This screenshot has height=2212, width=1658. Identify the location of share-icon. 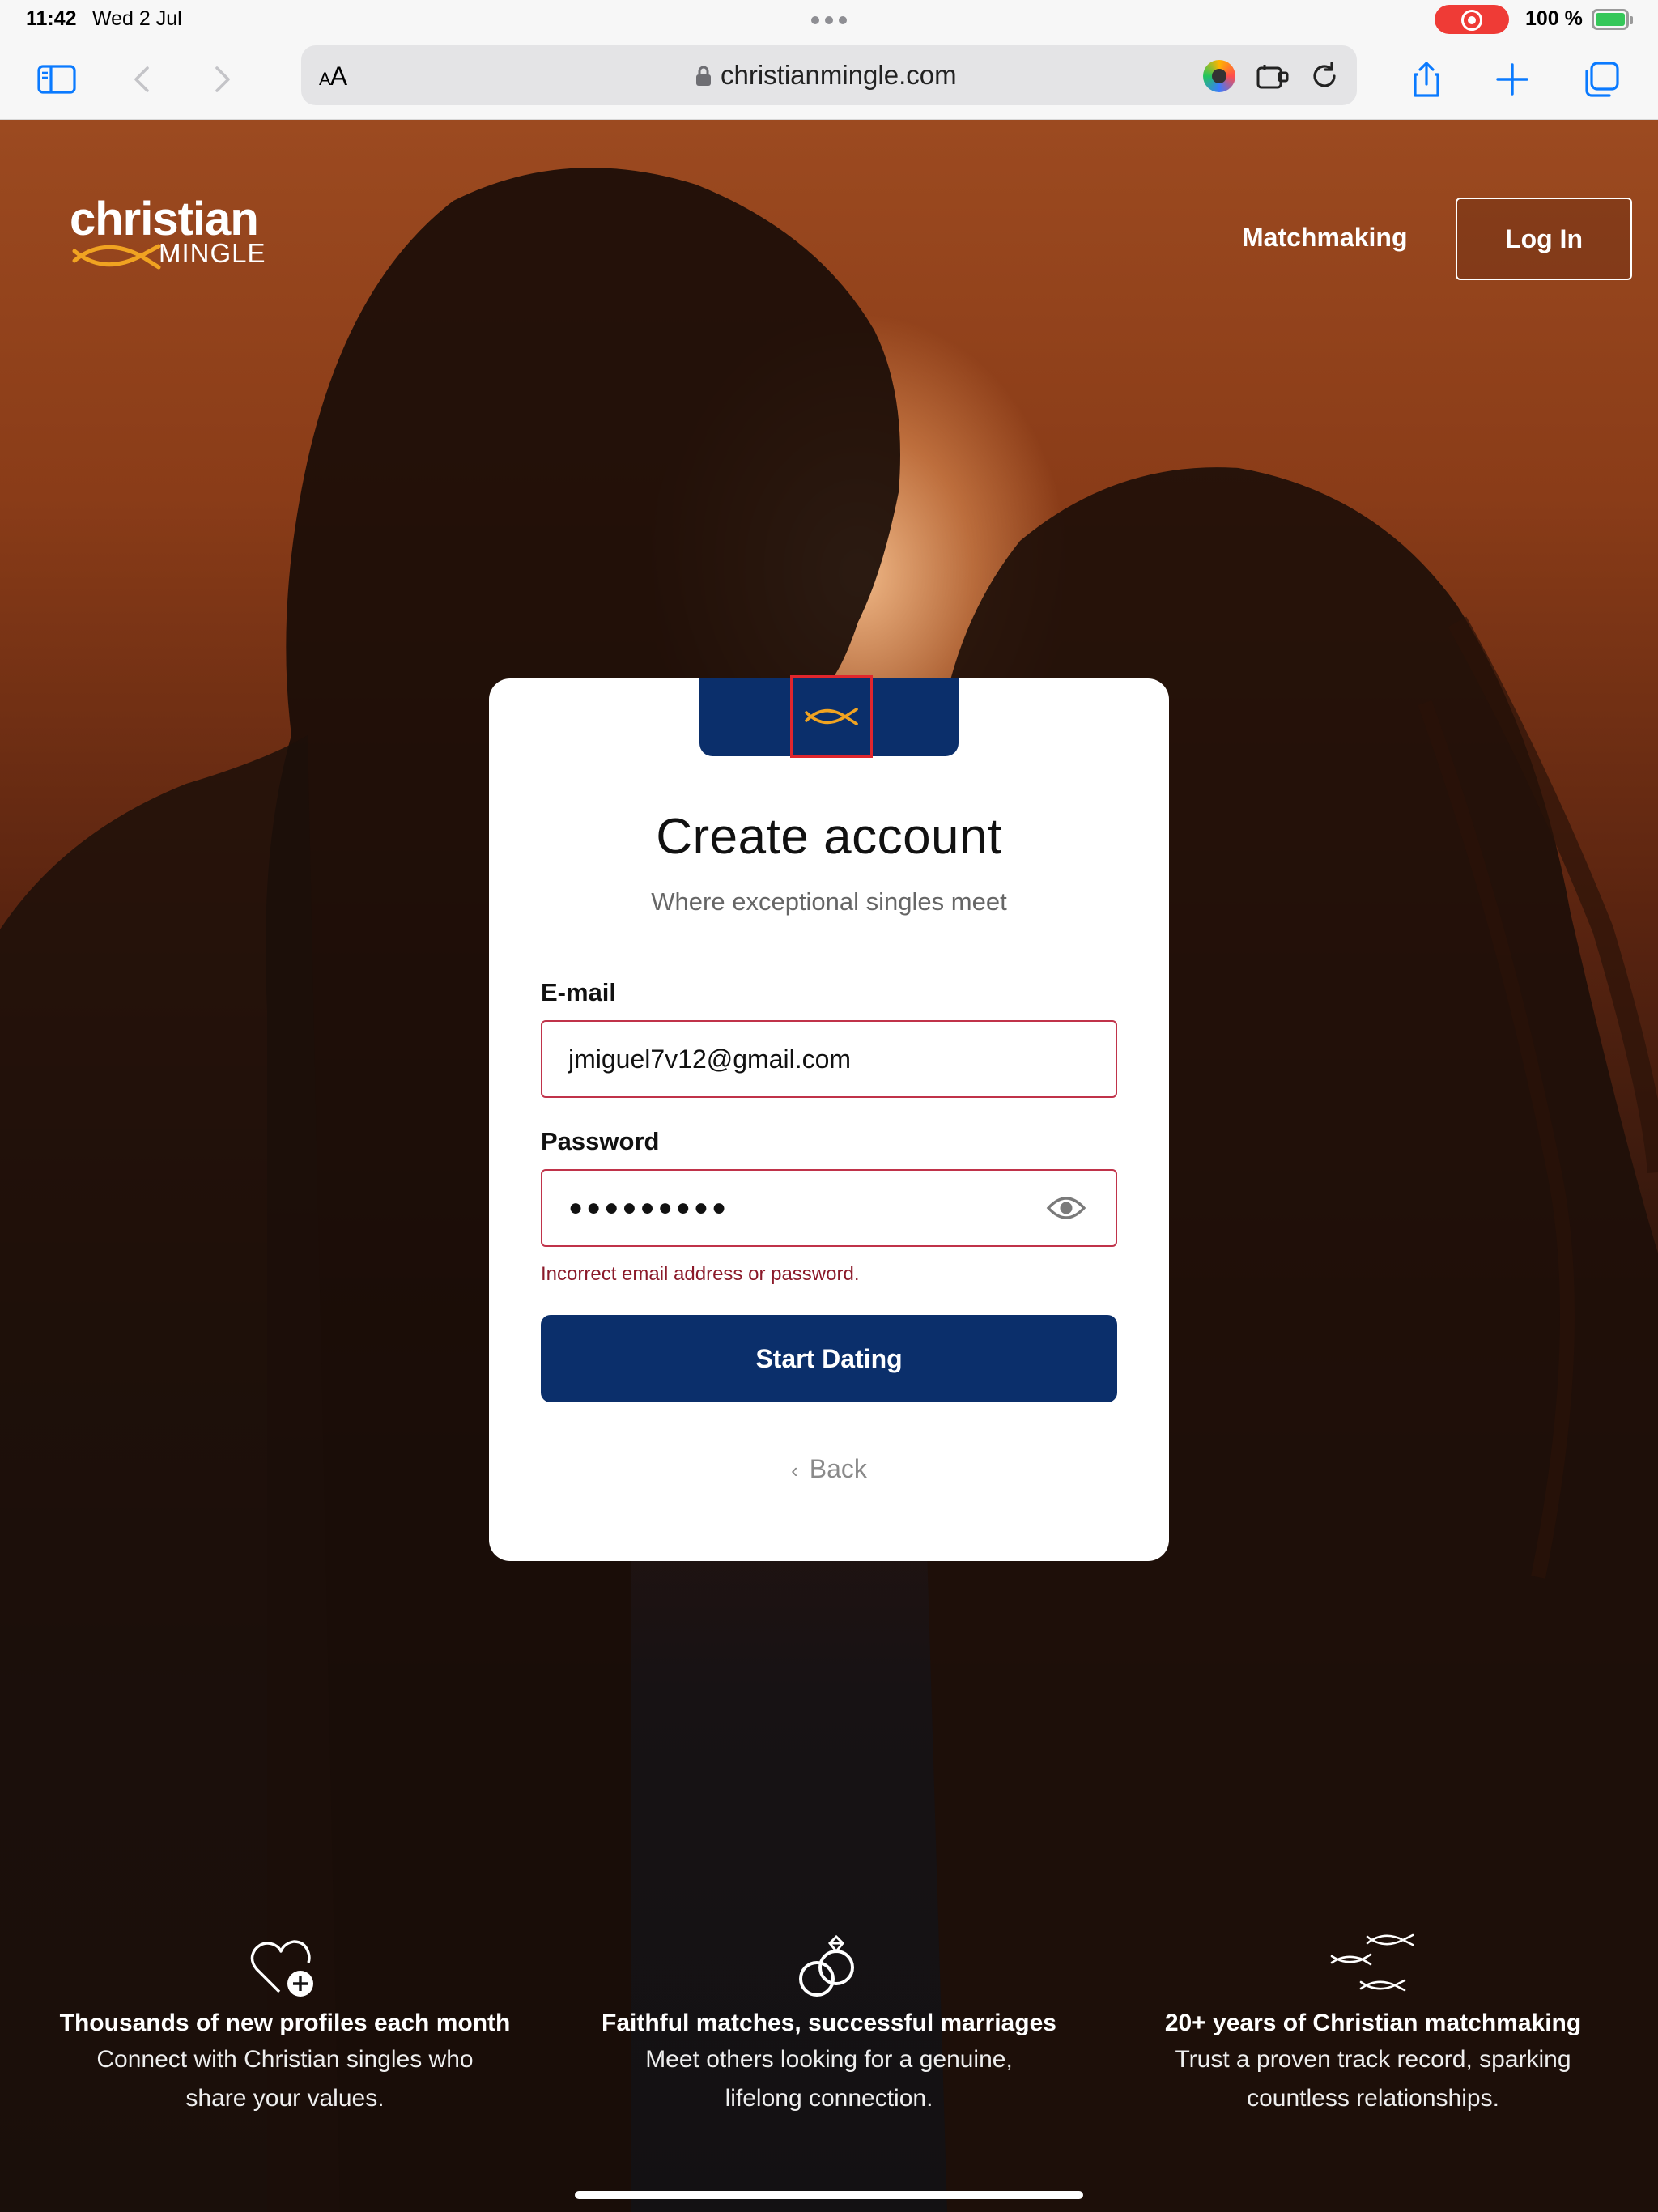
(1426, 79).